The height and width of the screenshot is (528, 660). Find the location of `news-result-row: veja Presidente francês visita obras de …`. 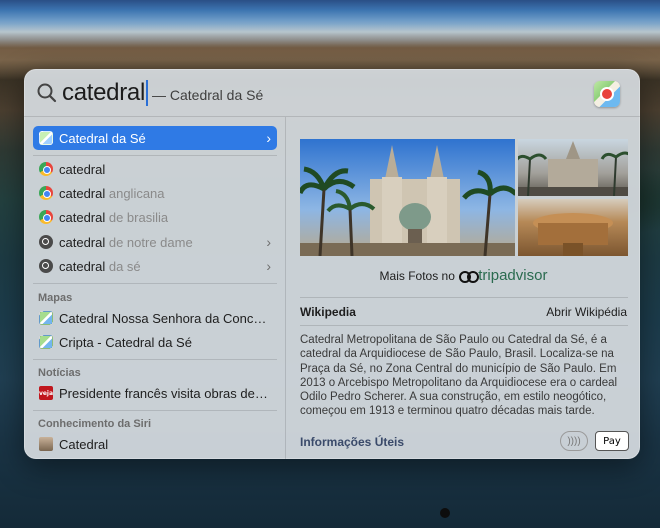

news-result-row: veja Presidente francês visita obras de … is located at coordinates (155, 393).